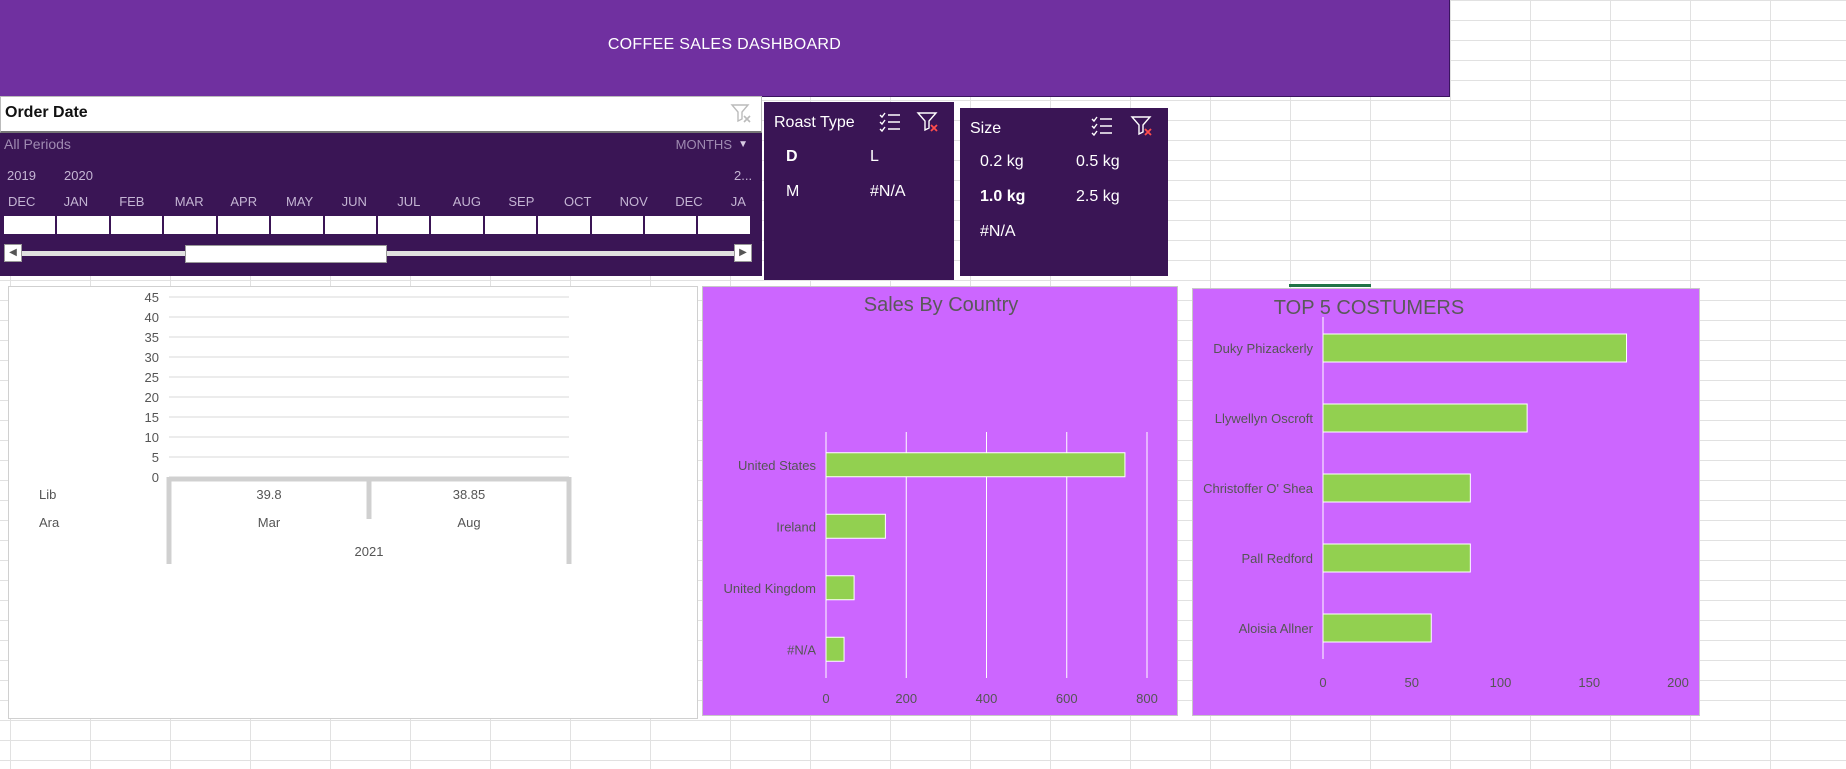 Image resolution: width=1846 pixels, height=769 pixels. Describe the element at coordinates (1589, 682) in the screenshot. I see `x-tick-label: 150` at that location.